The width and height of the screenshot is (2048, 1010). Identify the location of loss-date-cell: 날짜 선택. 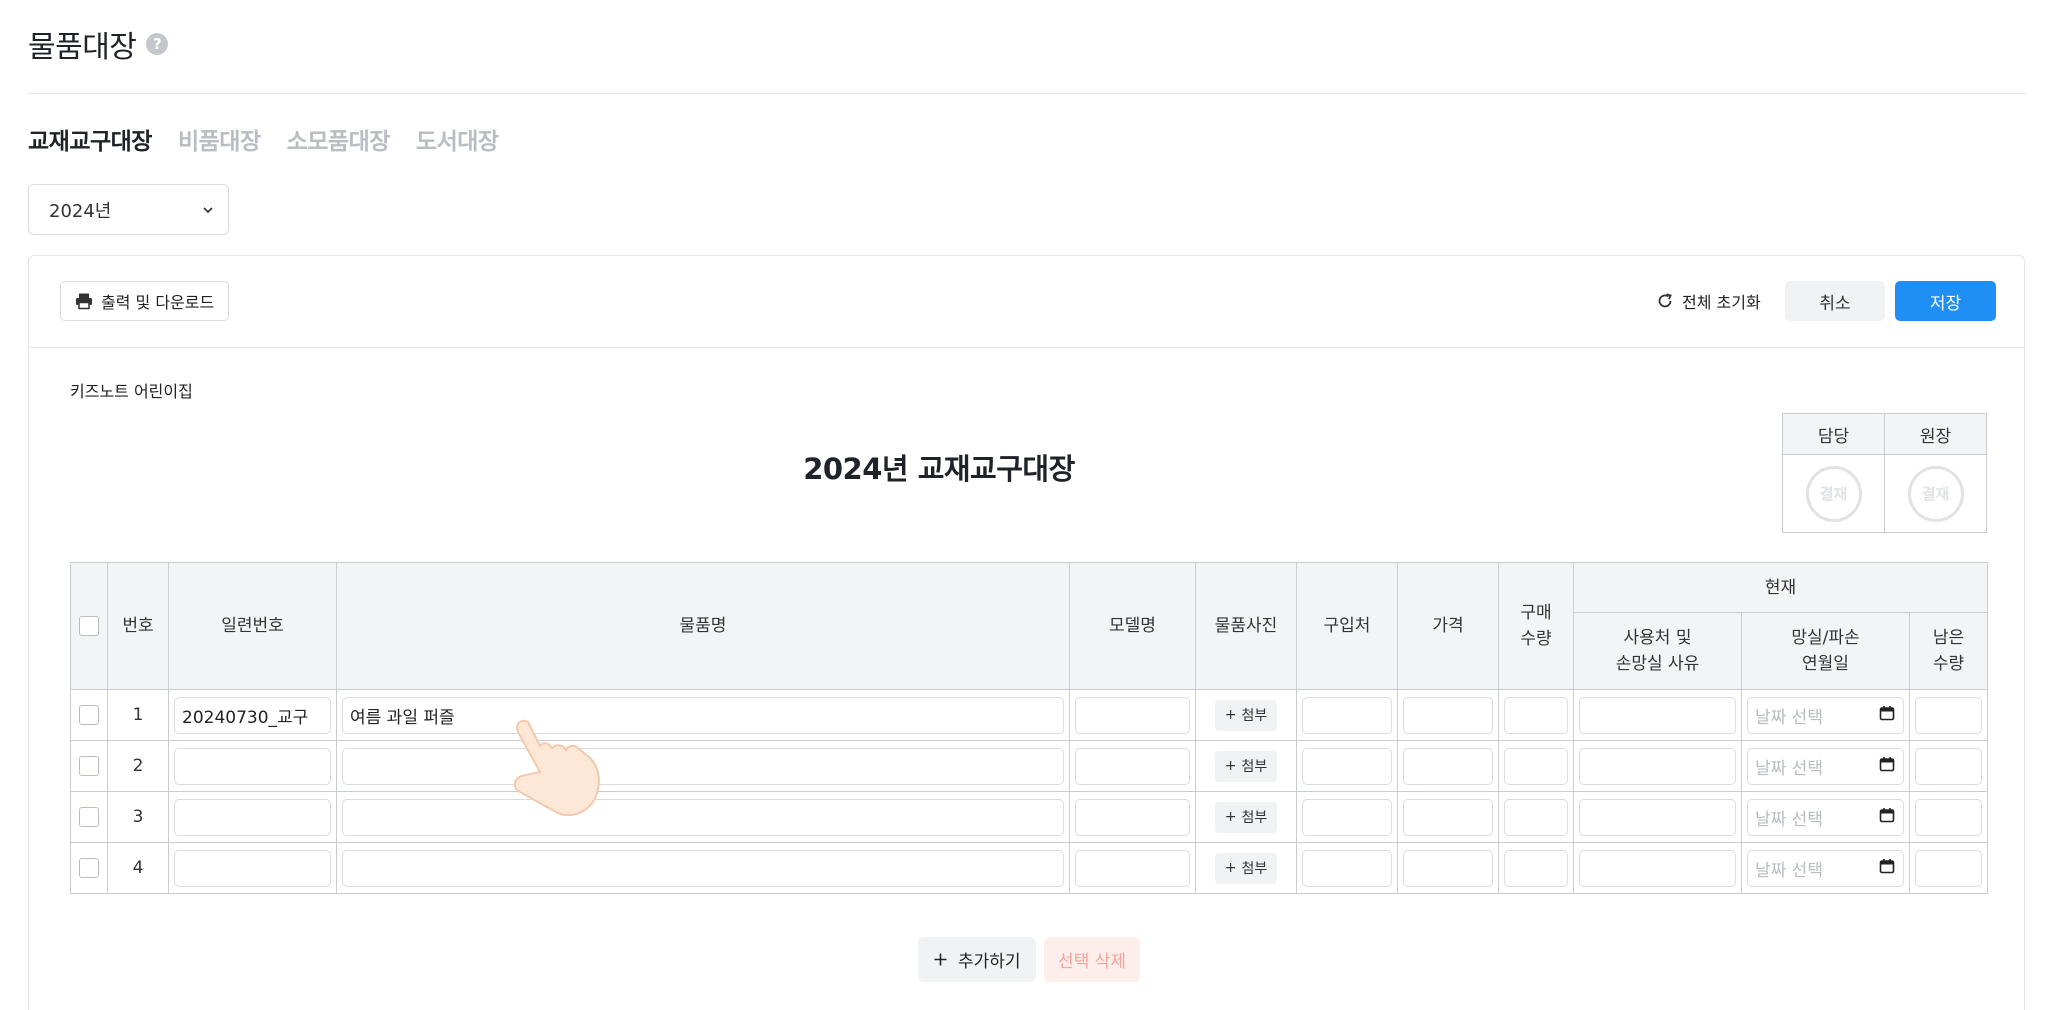
(1825, 715).